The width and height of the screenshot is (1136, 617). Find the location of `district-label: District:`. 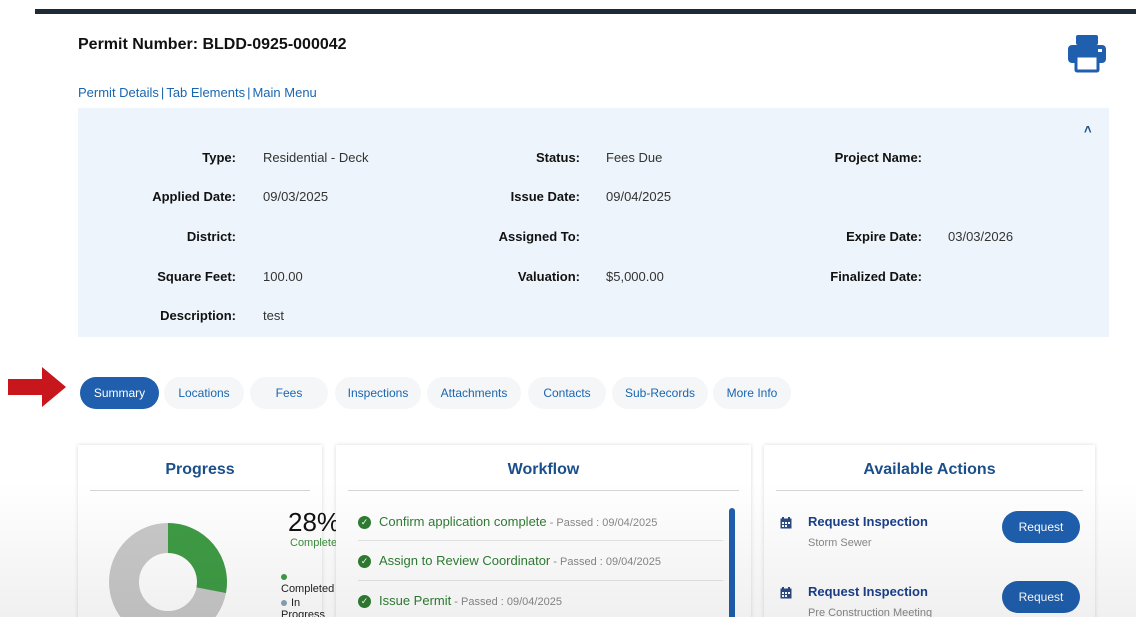

district-label: District: is located at coordinates (211, 236).